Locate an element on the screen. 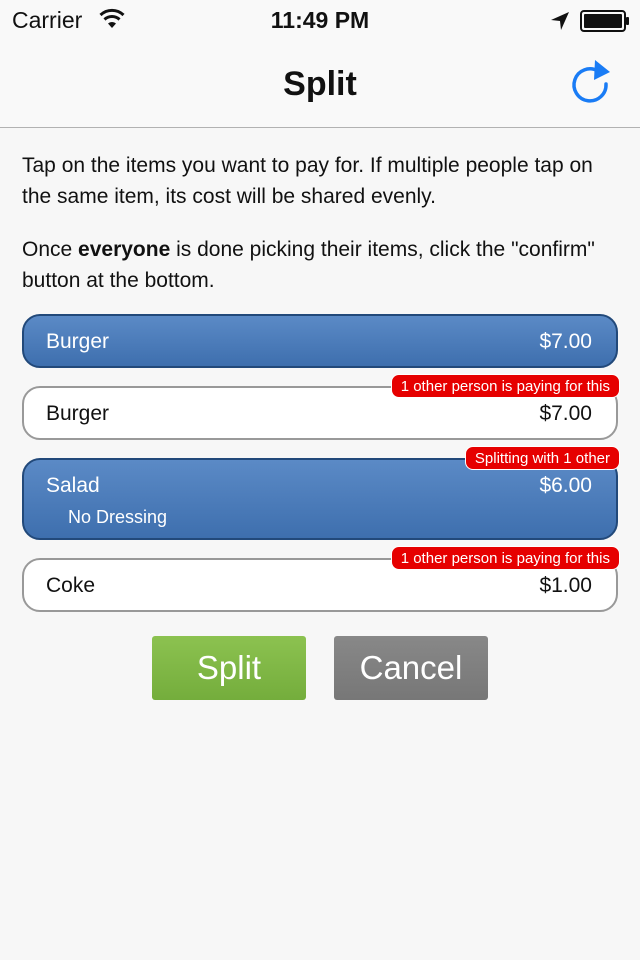  item-price: $1.00 is located at coordinates (565, 585).